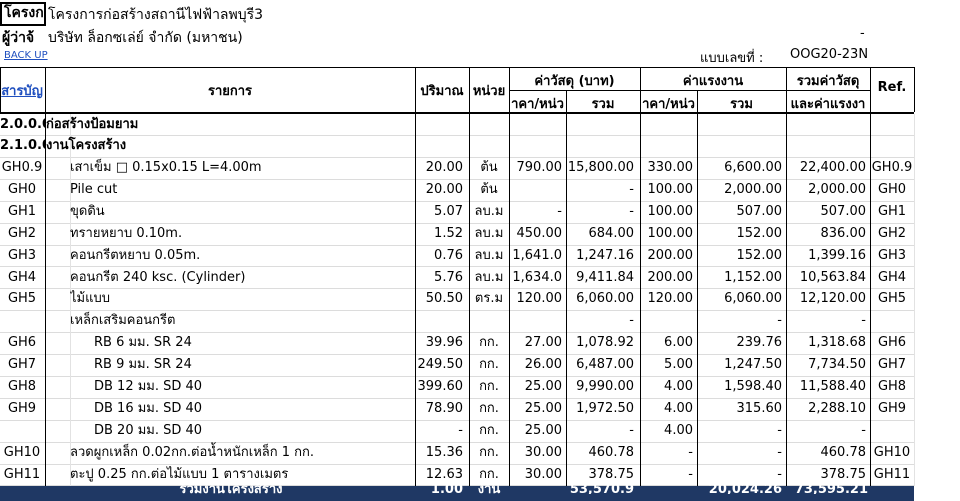  I want to click on item-total: 460.78, so click(826, 453).